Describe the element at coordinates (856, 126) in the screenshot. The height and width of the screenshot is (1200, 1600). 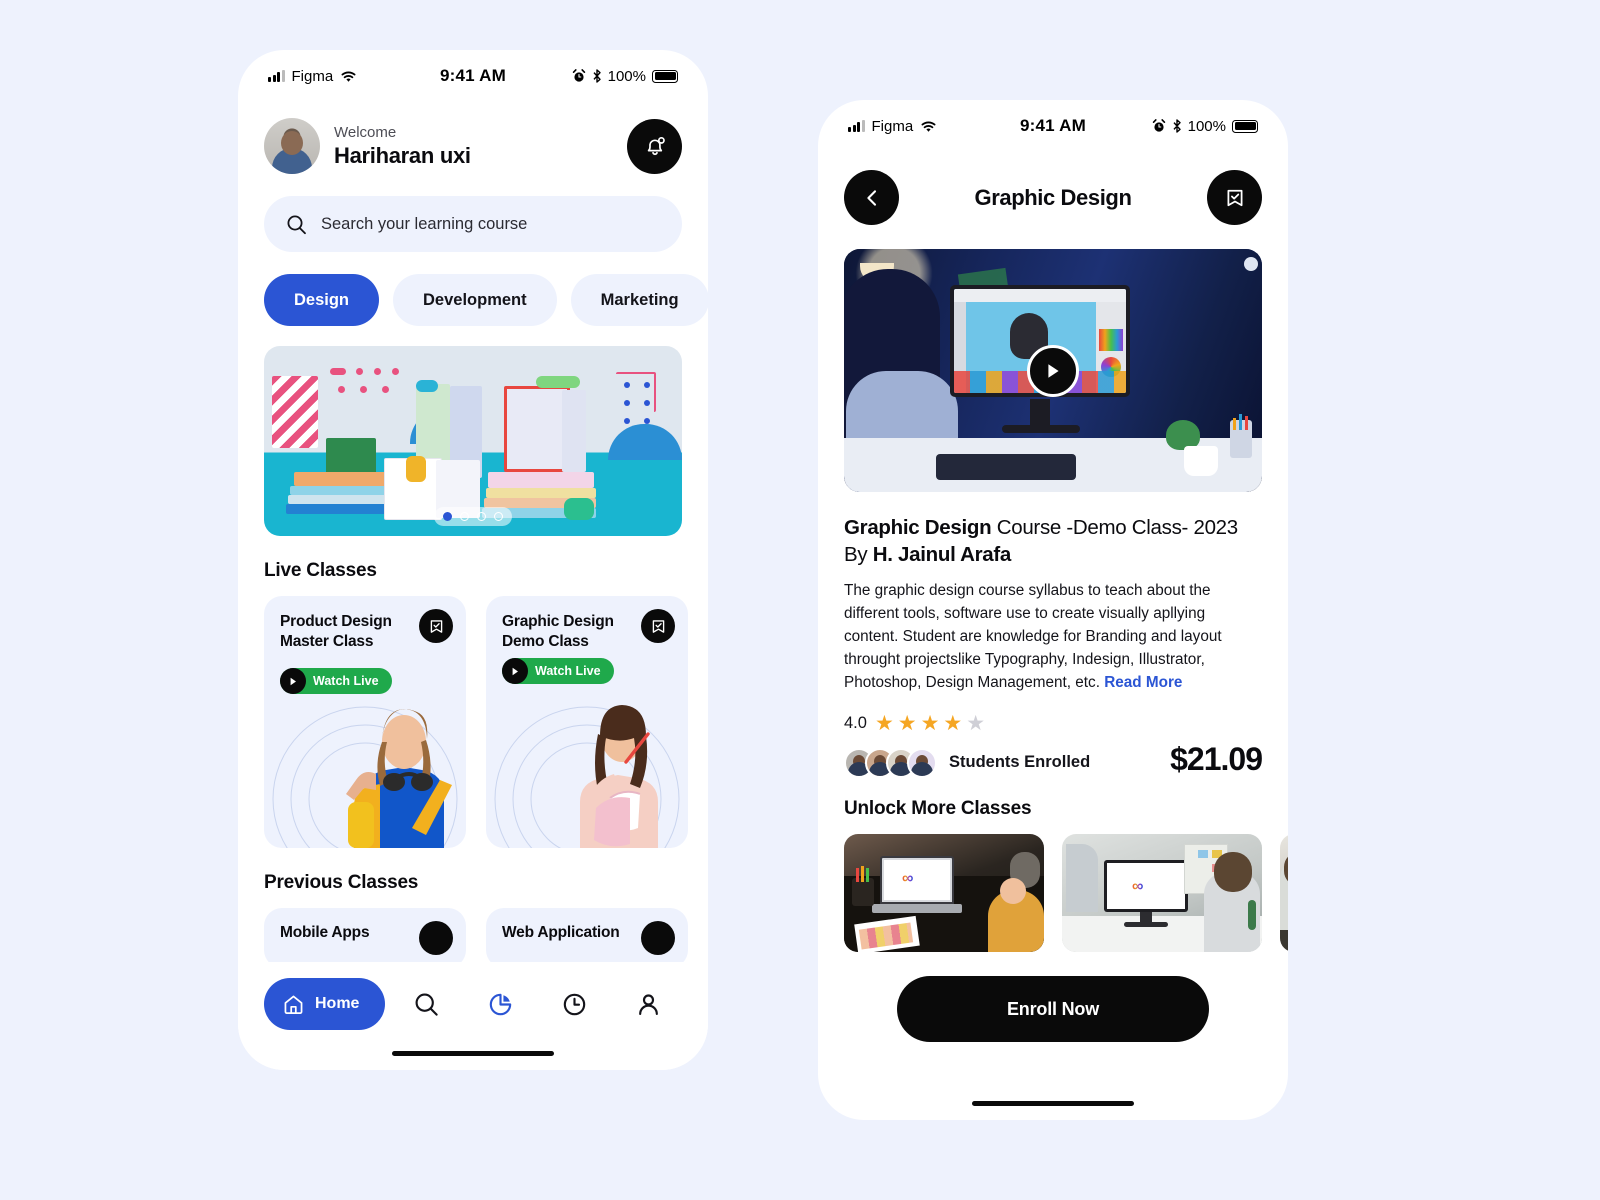
I see `signal-icon` at that location.